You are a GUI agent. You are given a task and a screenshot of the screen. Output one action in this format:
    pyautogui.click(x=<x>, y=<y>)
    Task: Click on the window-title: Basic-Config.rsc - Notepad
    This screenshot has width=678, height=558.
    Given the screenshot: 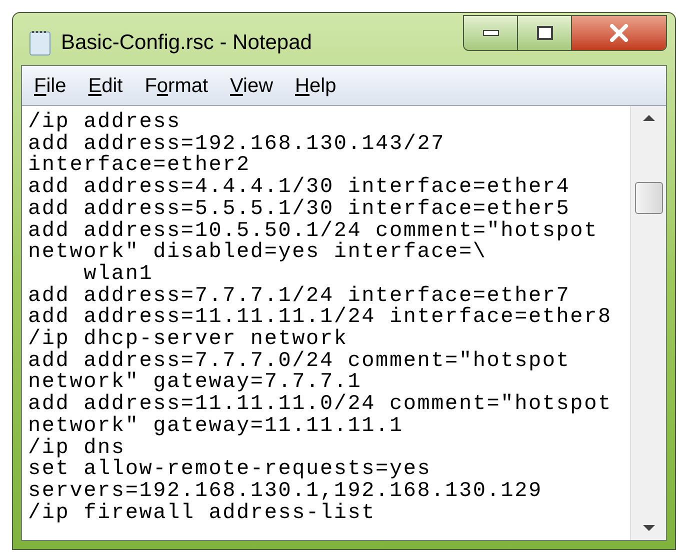 What is the action you would take?
    pyautogui.click(x=186, y=43)
    